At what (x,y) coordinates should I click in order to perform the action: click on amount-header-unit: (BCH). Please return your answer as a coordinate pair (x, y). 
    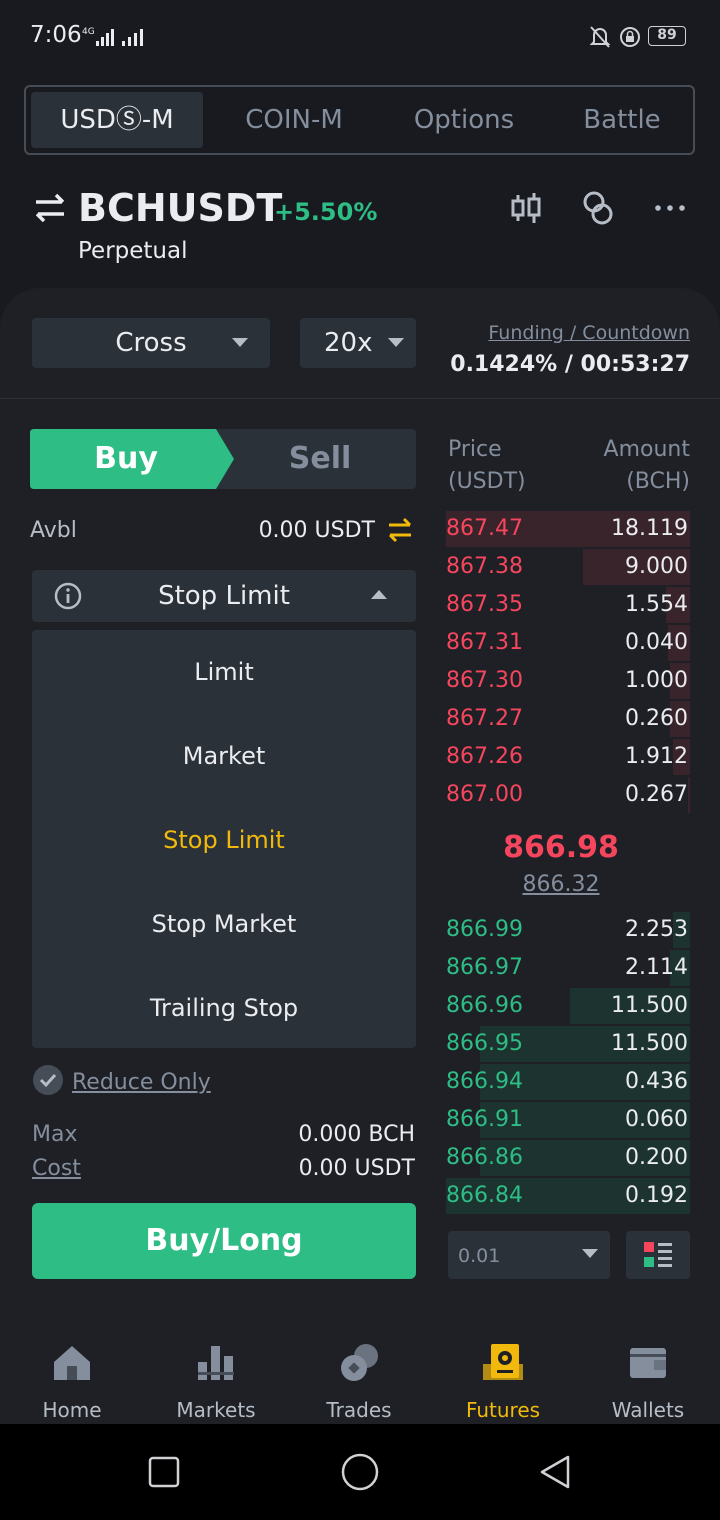
    Looking at the image, I should click on (658, 481).